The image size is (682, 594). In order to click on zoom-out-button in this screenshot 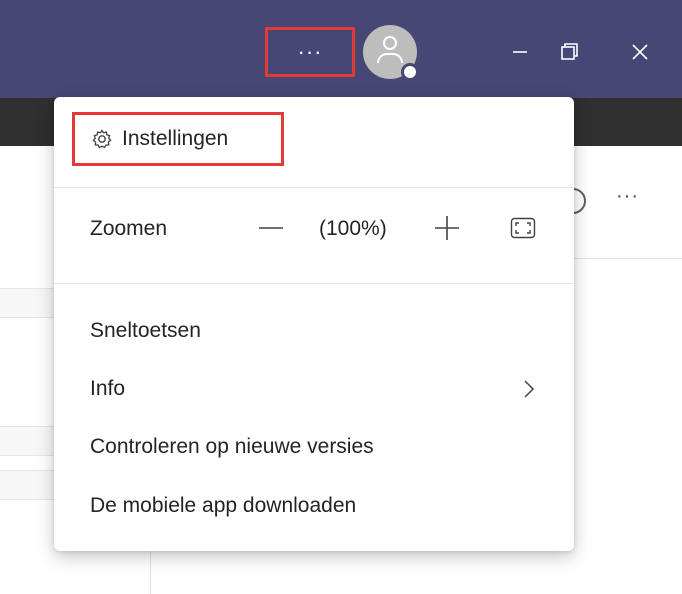, I will do `click(271, 228)`.